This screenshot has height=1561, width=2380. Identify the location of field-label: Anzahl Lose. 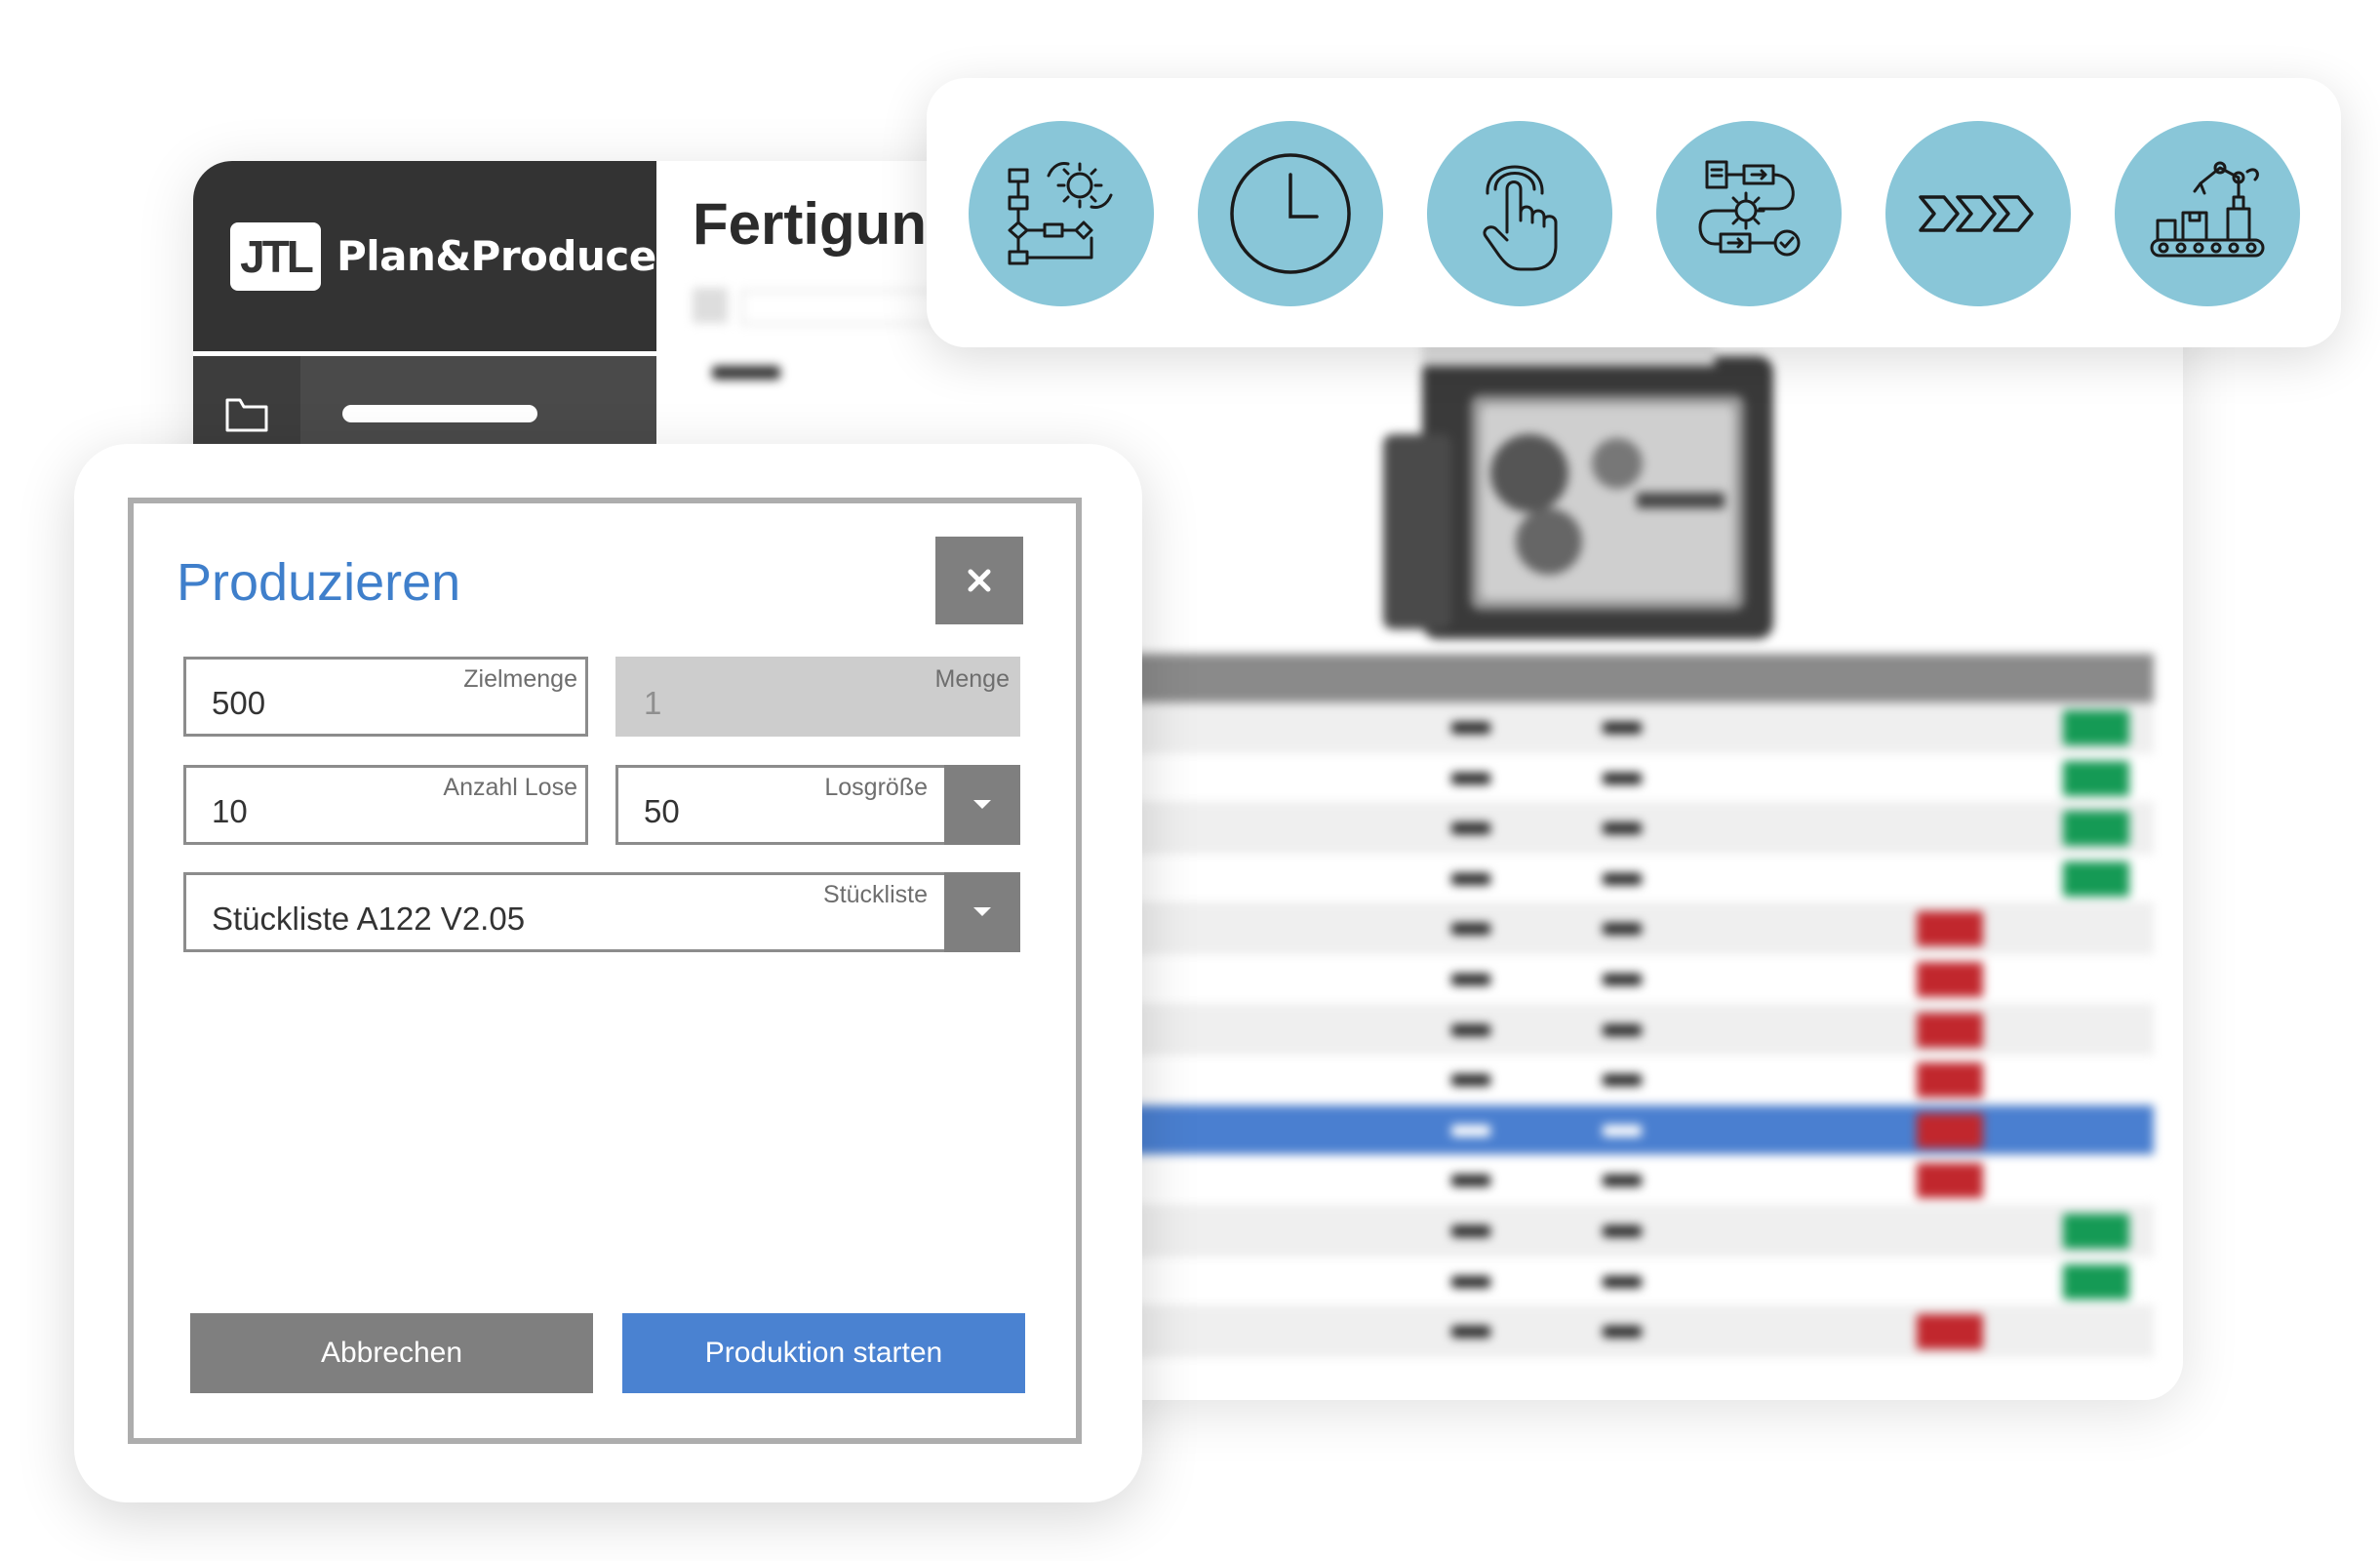
(510, 787).